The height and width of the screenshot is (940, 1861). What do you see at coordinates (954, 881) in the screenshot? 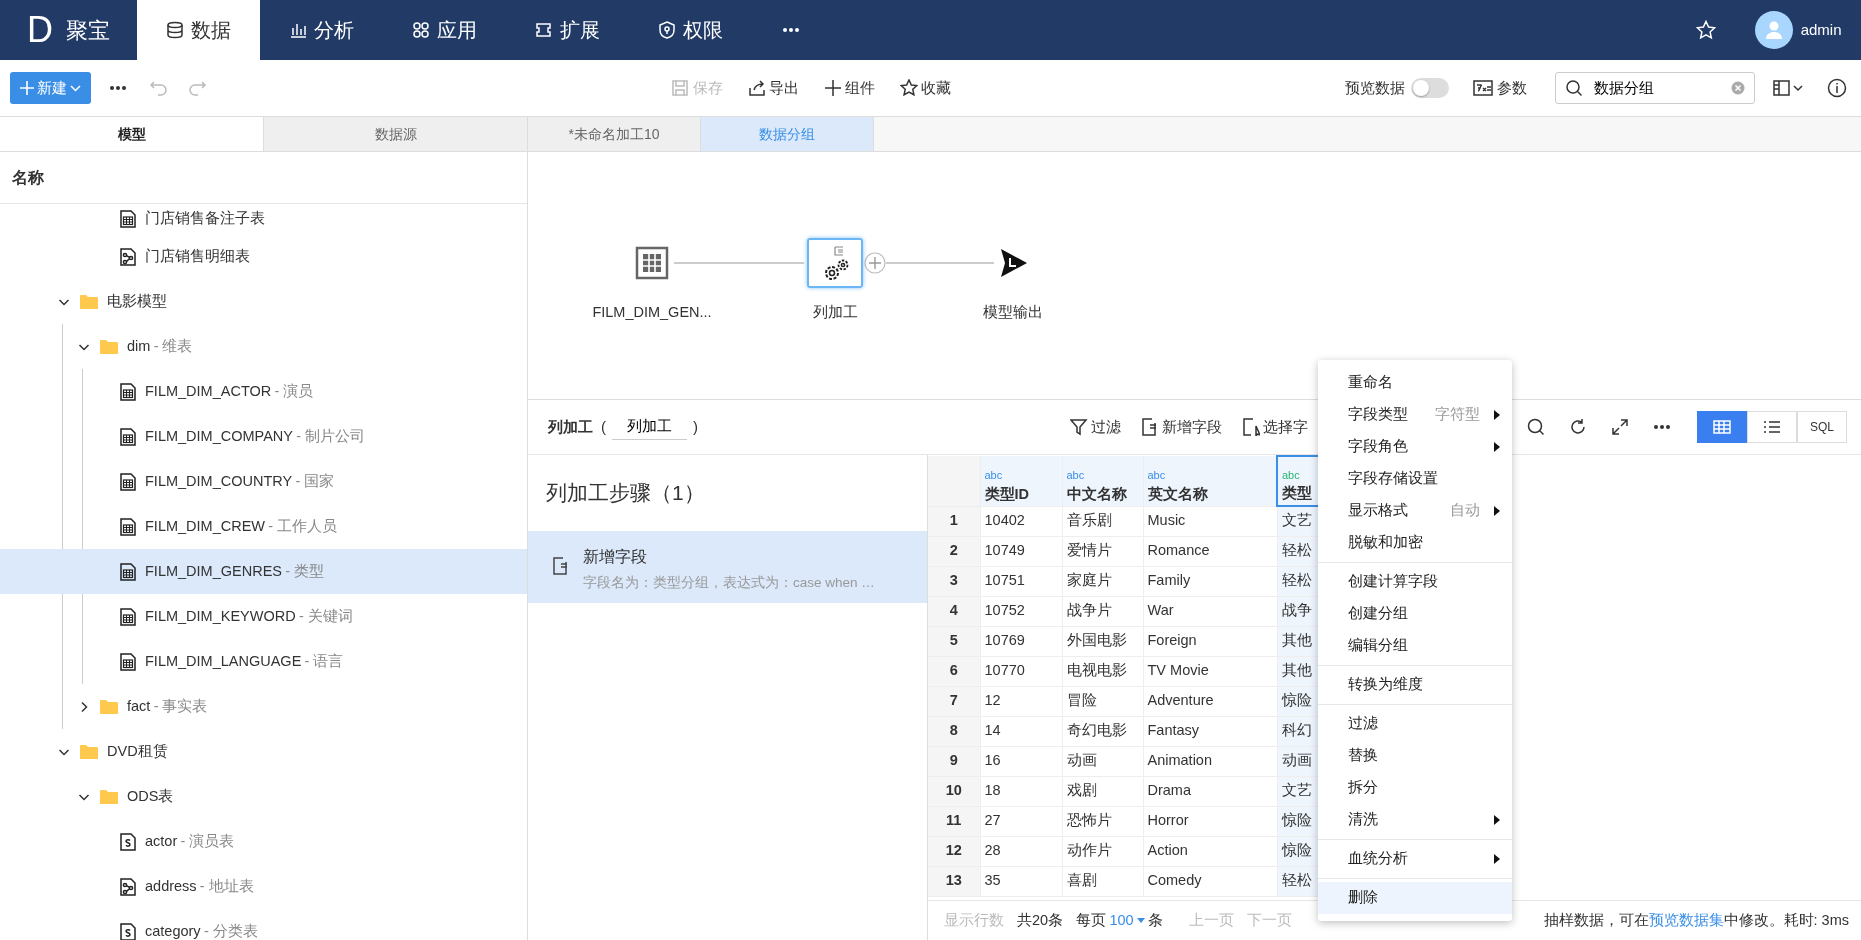
I see `row-number: 13` at bounding box center [954, 881].